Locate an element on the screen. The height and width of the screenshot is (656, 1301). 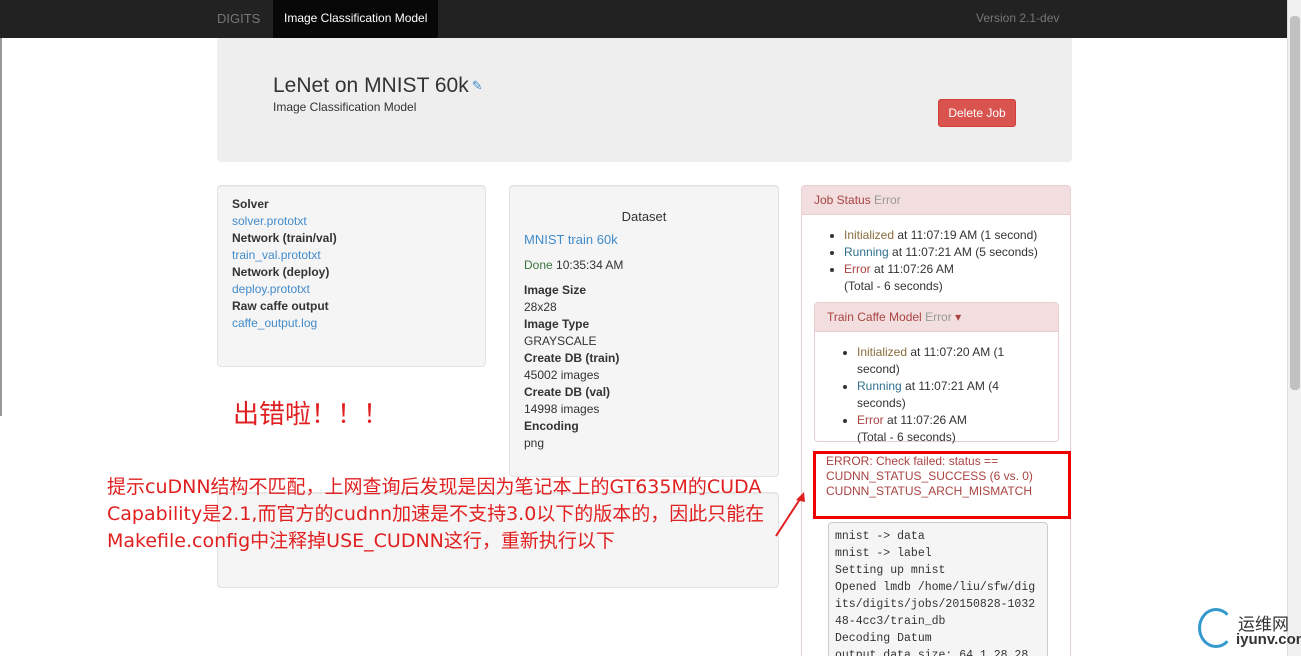
dataset-status-done: Done is located at coordinates (538, 265).